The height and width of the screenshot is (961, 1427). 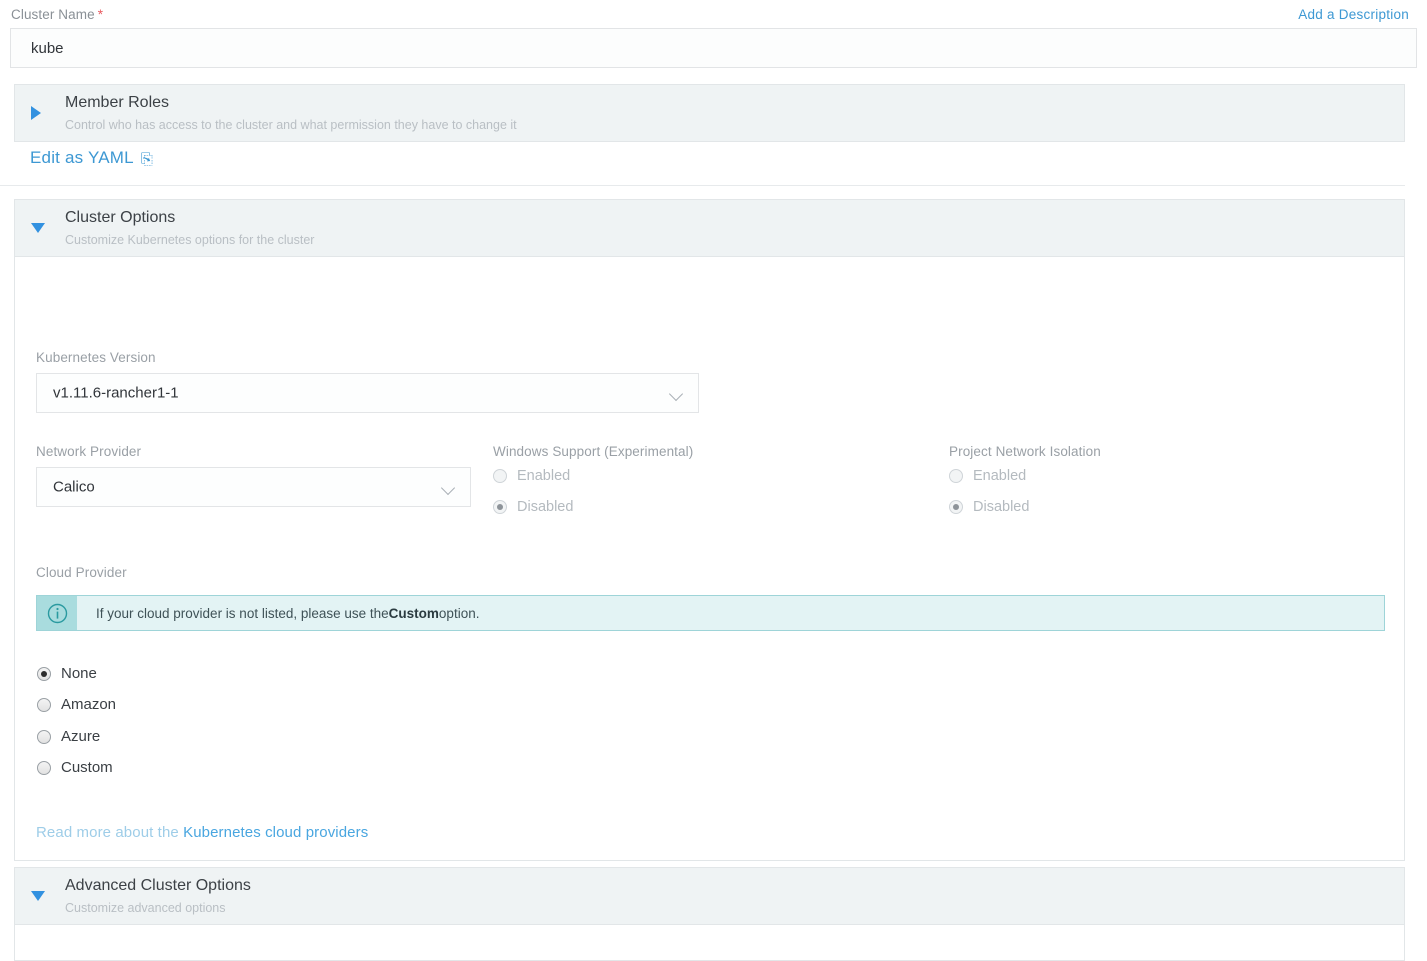 I want to click on cluster-name-label: Cluster Name *, so click(x=57, y=14).